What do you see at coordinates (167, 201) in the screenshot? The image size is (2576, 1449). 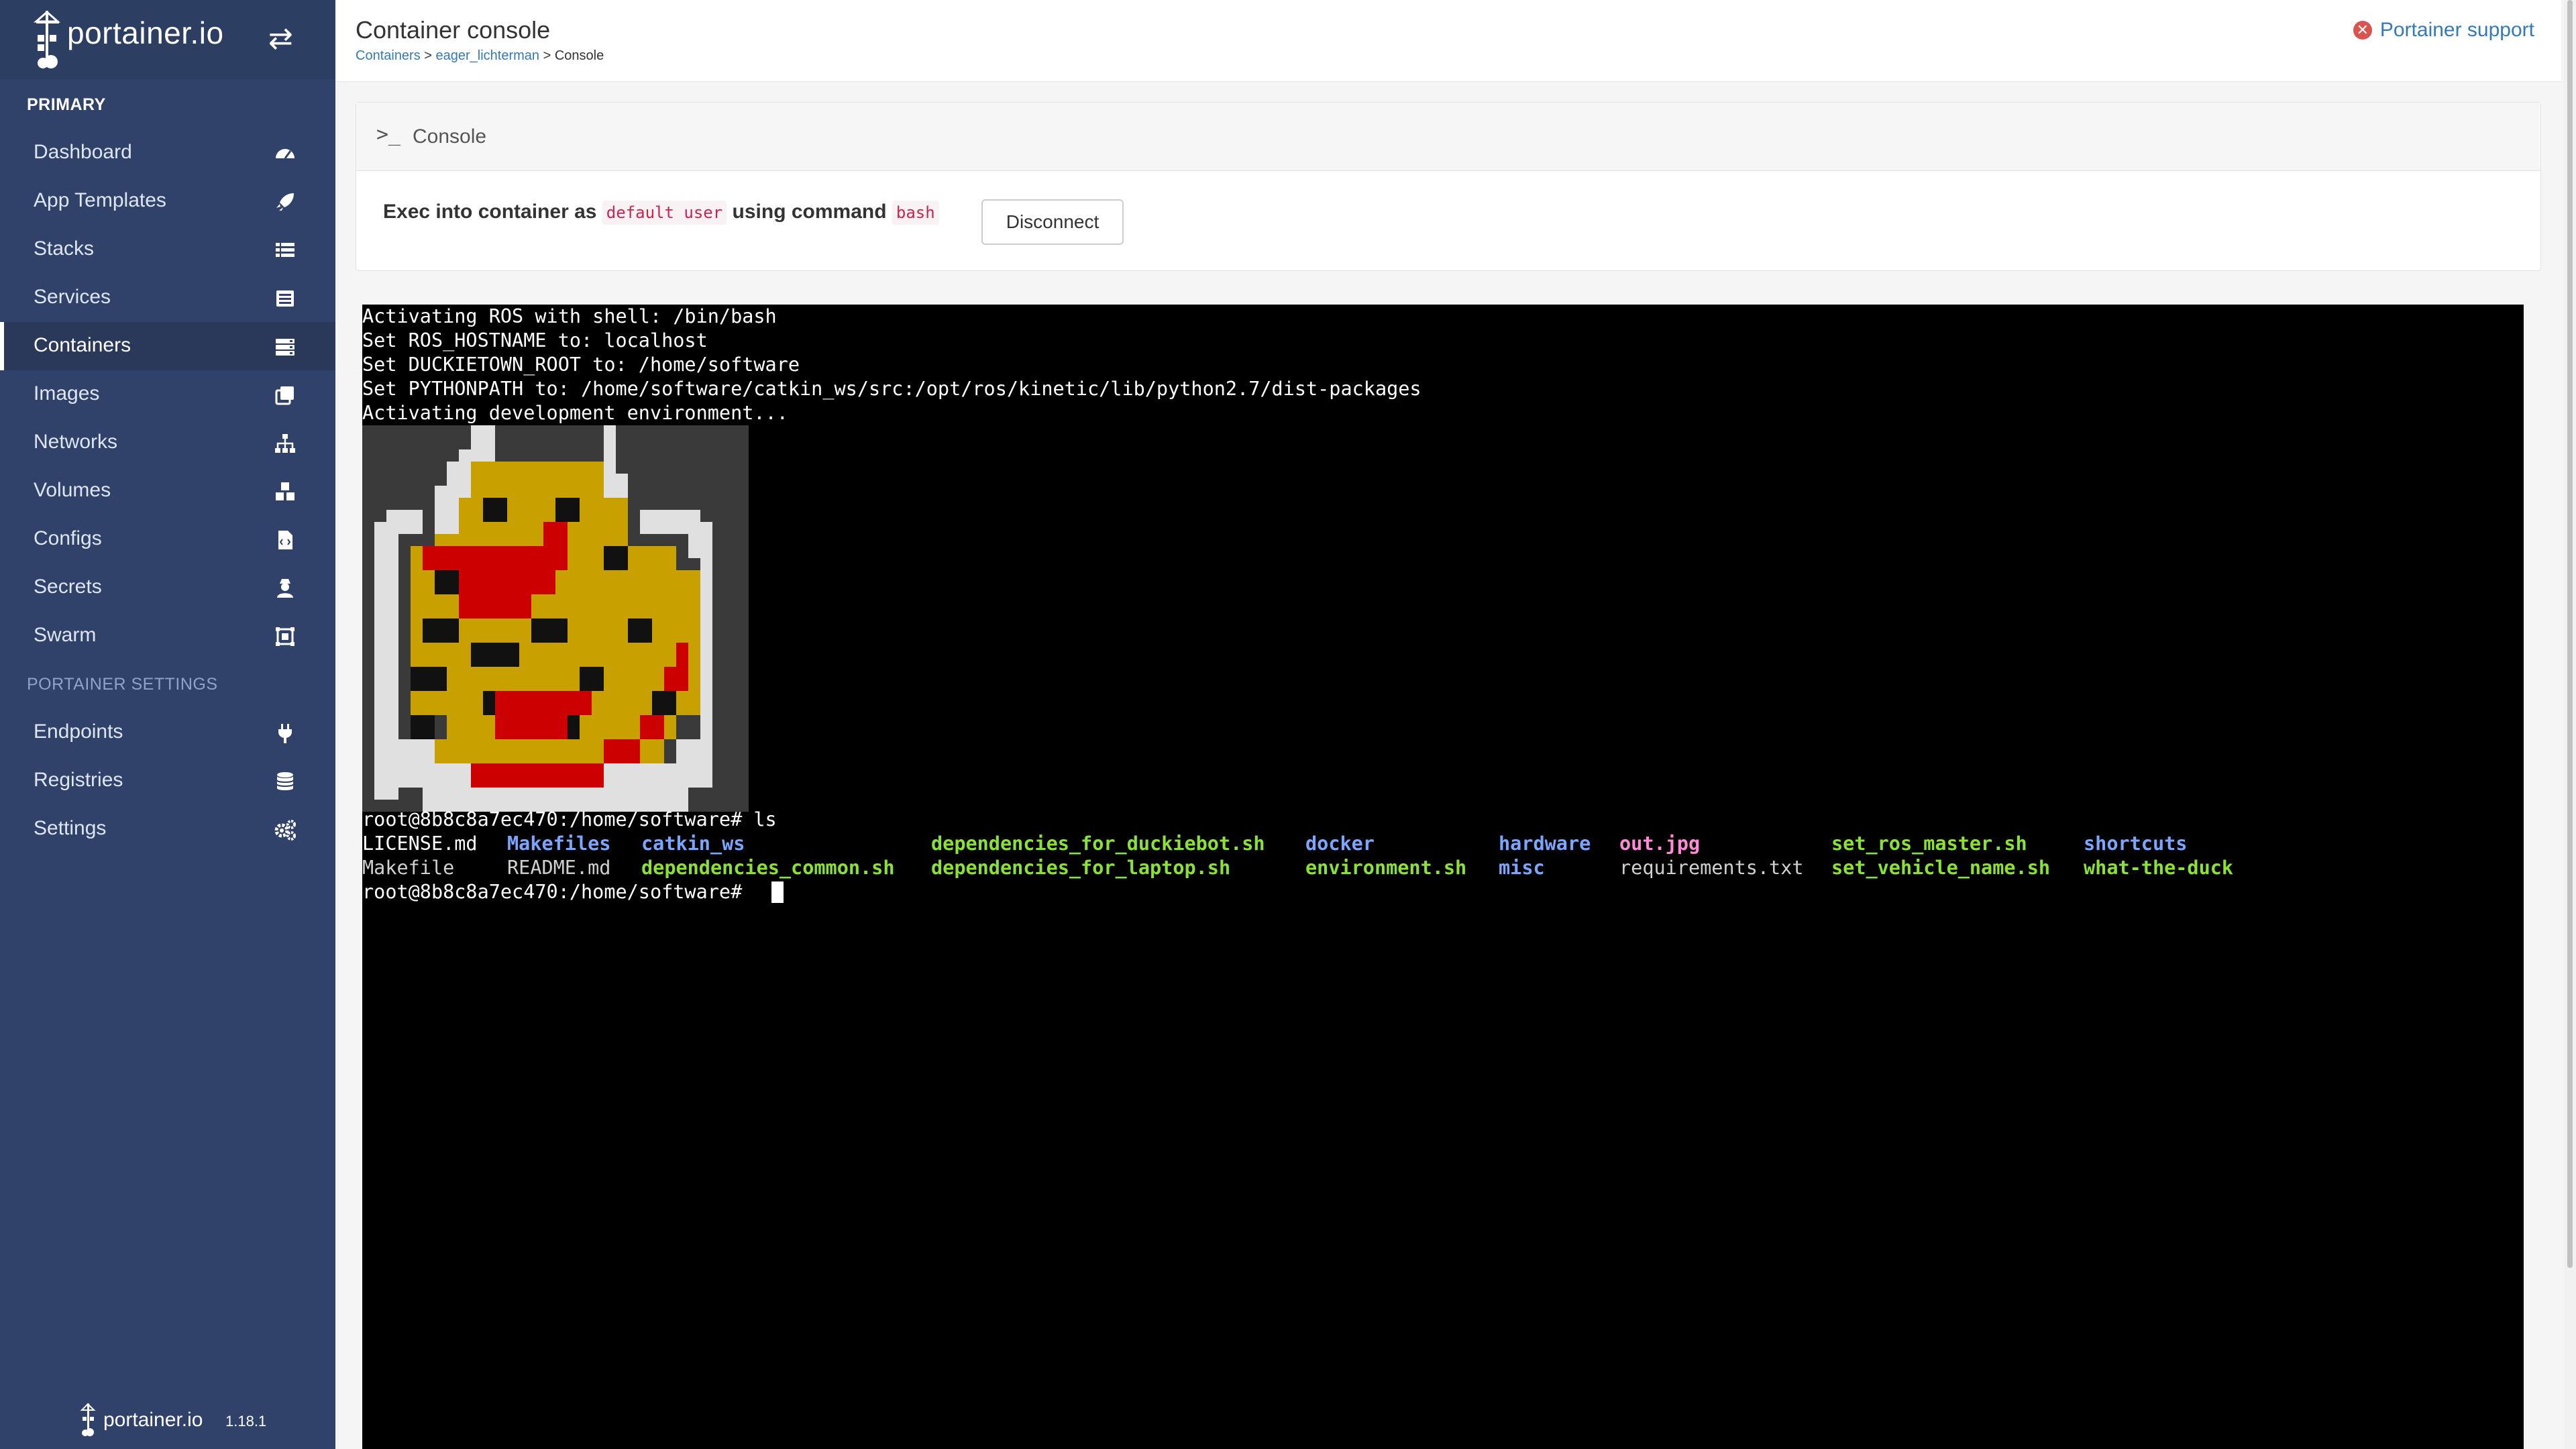 I see `sidebar-item-app-templates: App Templates` at bounding box center [167, 201].